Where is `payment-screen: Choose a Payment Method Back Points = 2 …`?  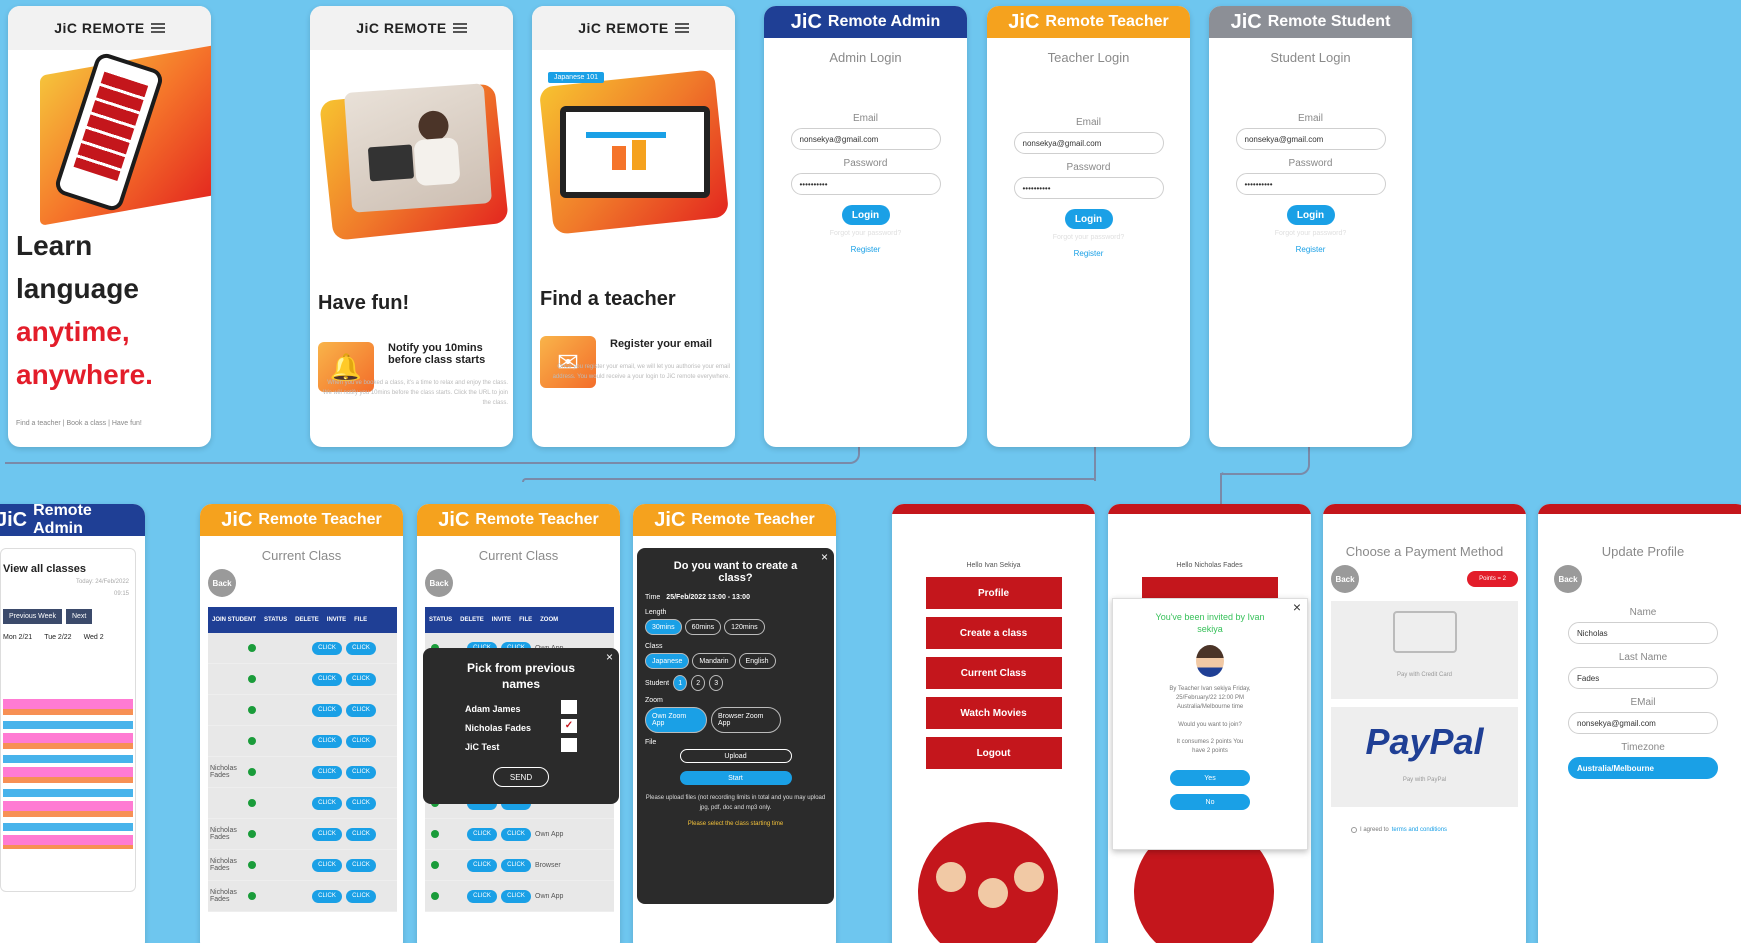
payment-screen: Choose a Payment Method Back Points = 2 … is located at coordinates (1424, 723).